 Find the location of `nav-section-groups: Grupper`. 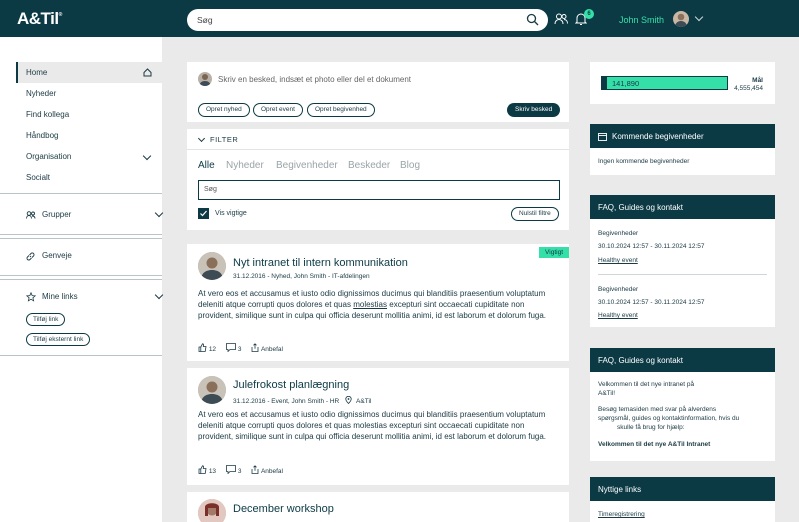

nav-section-groups: Grupper is located at coordinates (95, 214).